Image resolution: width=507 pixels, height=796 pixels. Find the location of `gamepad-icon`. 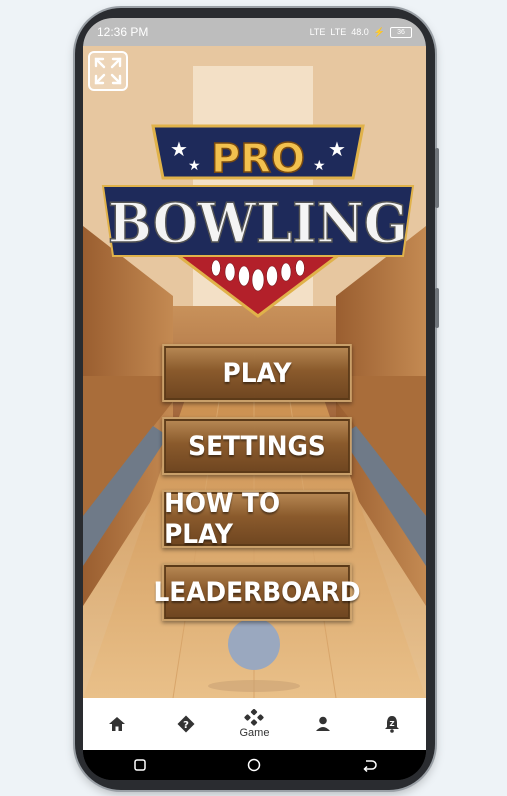

gamepad-icon is located at coordinates (254, 717).